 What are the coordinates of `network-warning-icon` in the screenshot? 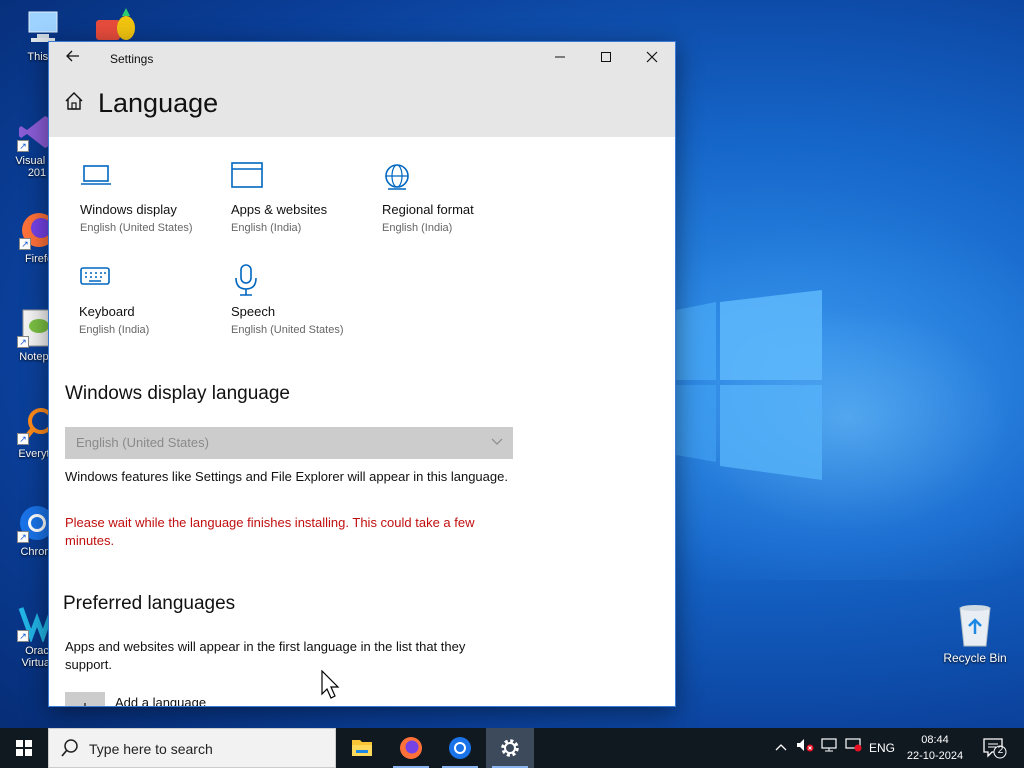 It's located at (853, 745).